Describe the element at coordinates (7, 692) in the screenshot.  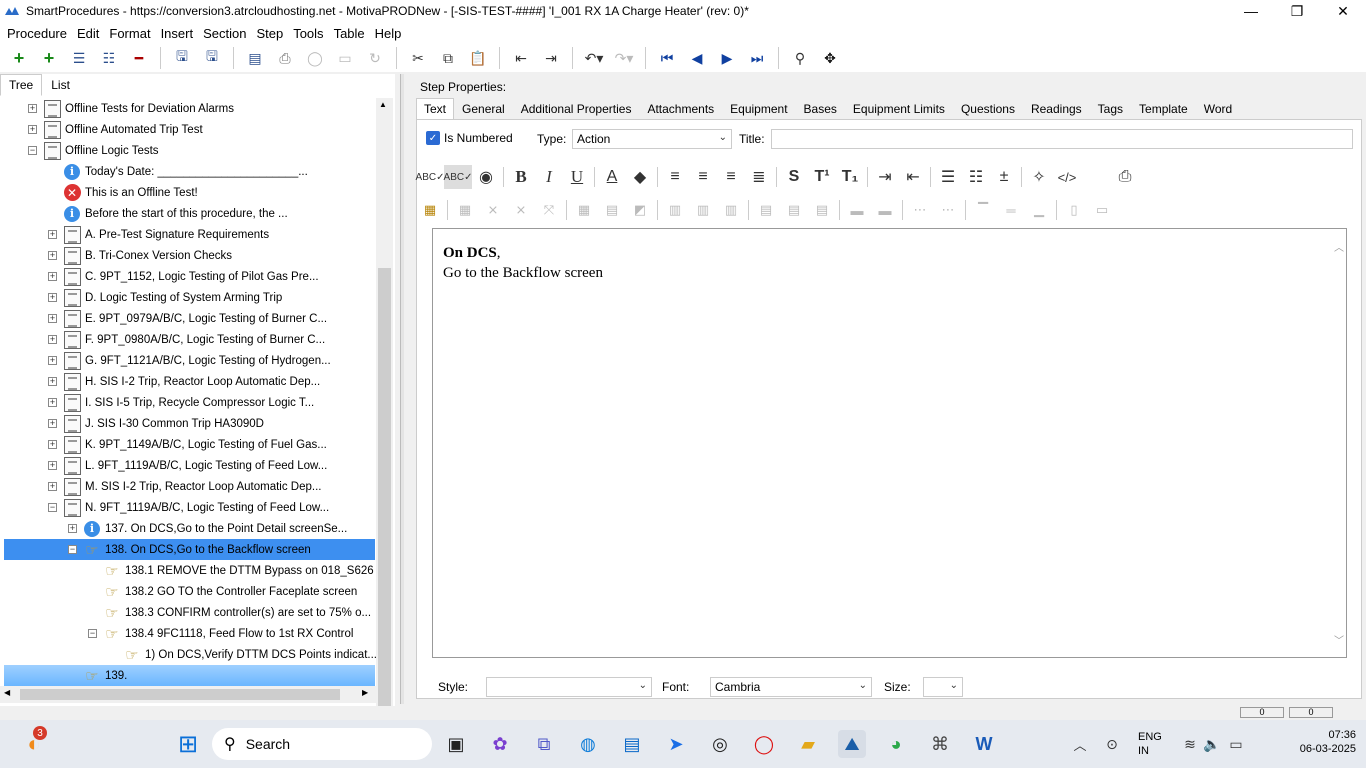
I see `scroll-left-icon: ◀` at that location.